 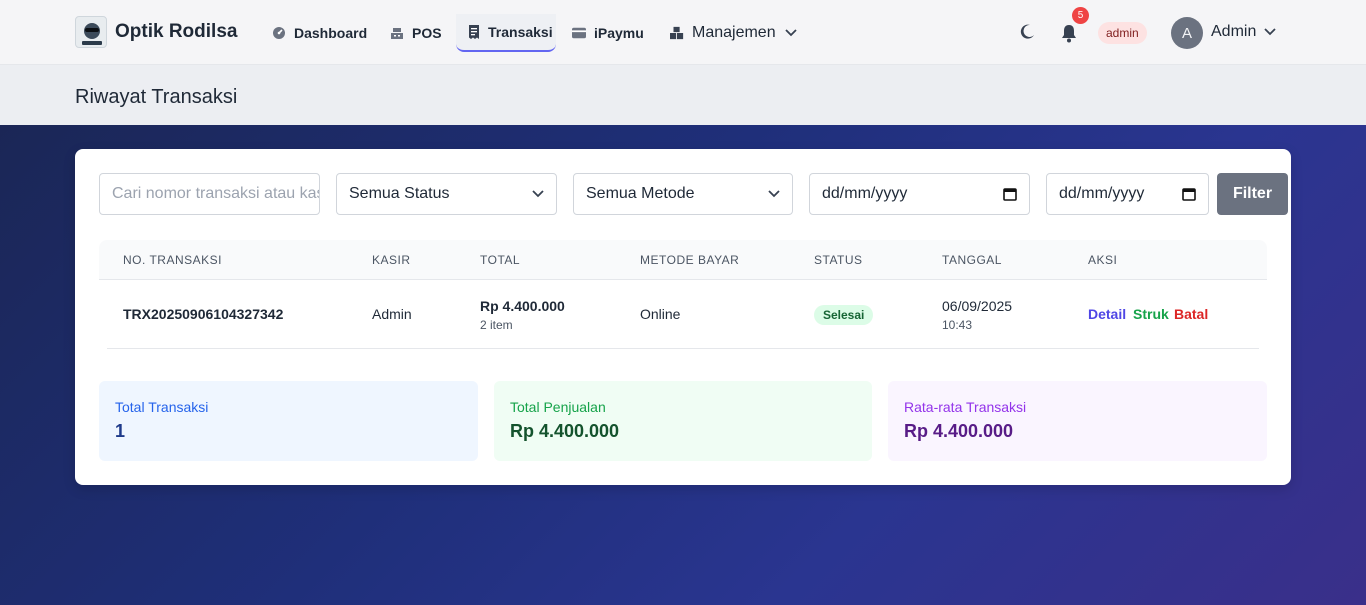 What do you see at coordinates (496, 325) in the screenshot?
I see `item-count: 2 item` at bounding box center [496, 325].